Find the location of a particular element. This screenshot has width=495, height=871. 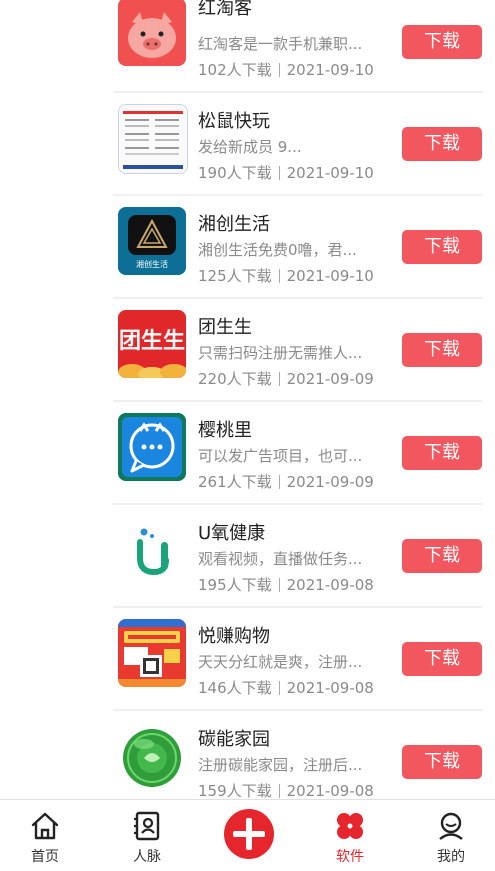

app-meta: 125人下载 2021-09-10 is located at coordinates (286, 275).